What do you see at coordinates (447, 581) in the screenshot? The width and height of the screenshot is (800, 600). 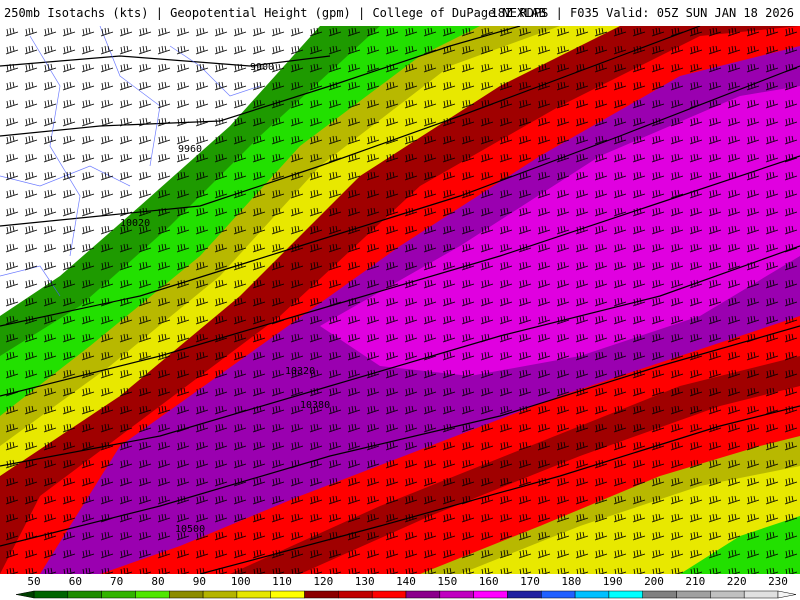 I see `colorbar-tick-label: 150` at bounding box center [447, 581].